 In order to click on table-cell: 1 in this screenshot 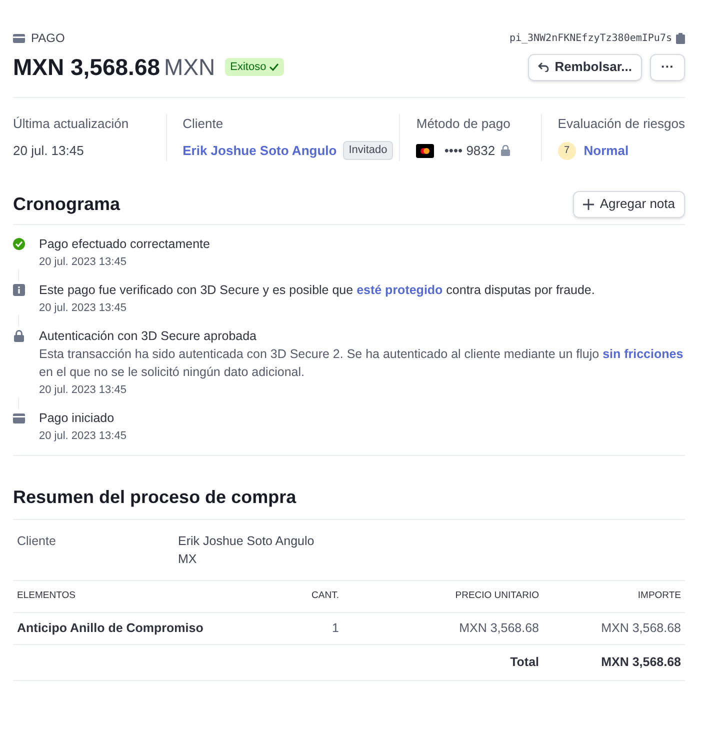, I will do `click(303, 628)`.